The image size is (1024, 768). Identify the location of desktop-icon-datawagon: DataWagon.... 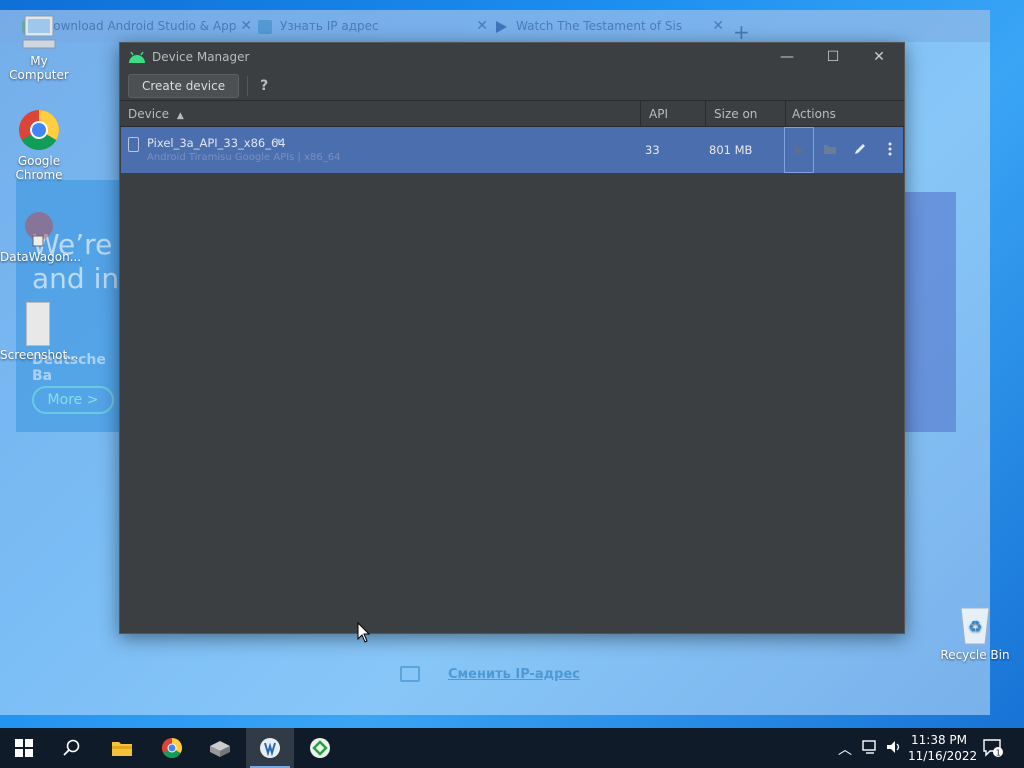
(41, 236).